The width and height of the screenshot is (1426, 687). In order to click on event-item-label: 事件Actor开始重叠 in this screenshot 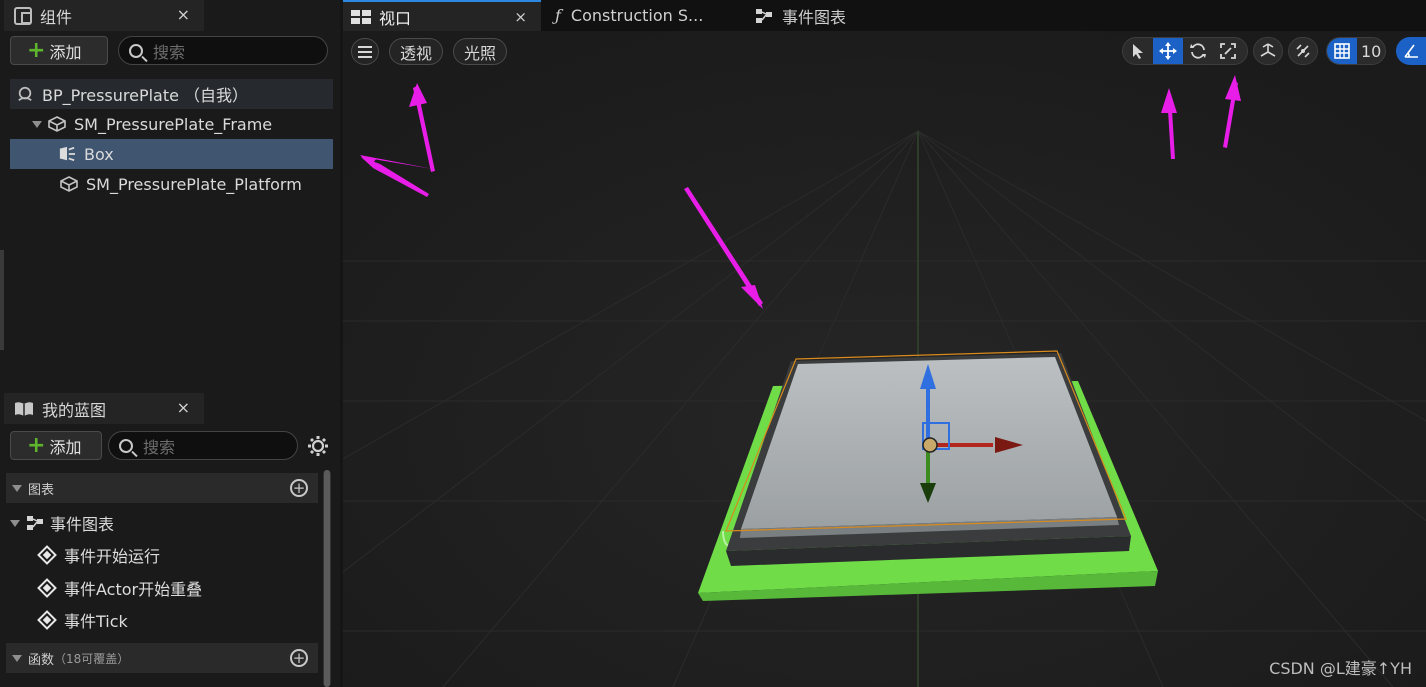, I will do `click(133, 589)`.